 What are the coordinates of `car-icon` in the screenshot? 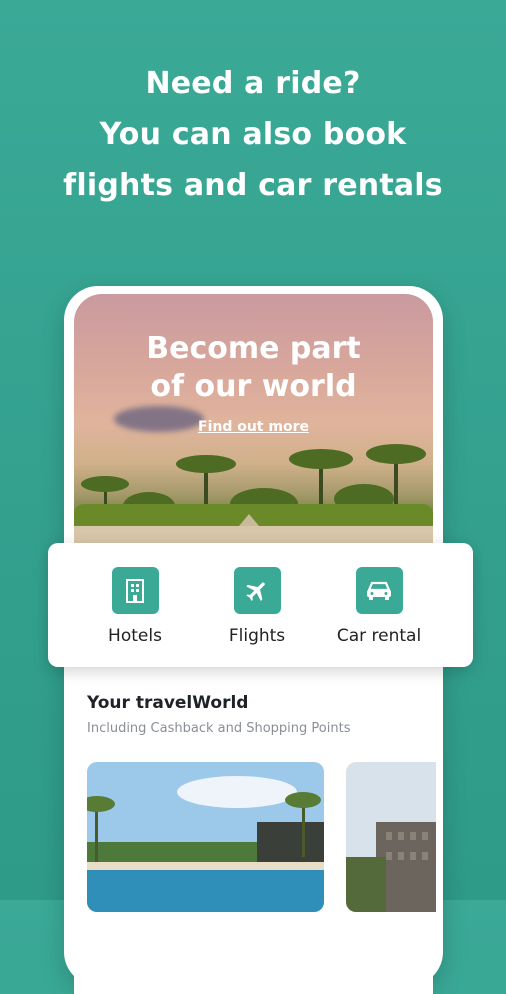 It's located at (379, 590).